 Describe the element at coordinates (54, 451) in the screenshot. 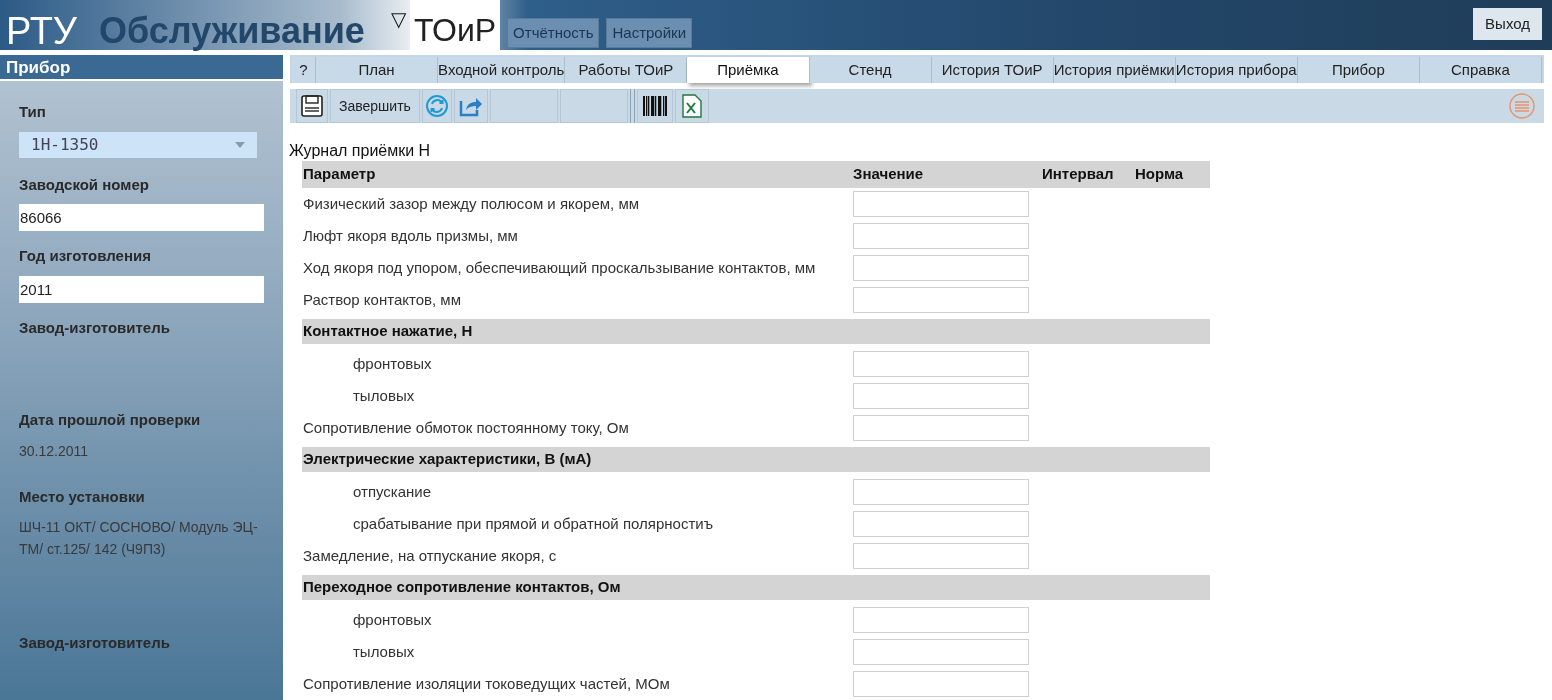

I see `field-value: 30.12.2011` at that location.